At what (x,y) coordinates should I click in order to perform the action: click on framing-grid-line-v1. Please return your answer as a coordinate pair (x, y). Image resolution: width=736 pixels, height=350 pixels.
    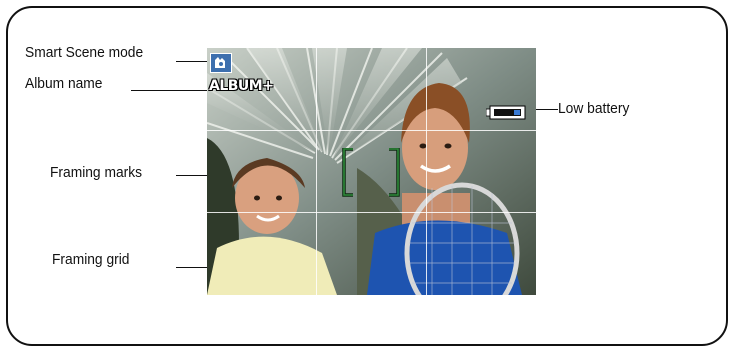
    Looking at the image, I should click on (316, 171).